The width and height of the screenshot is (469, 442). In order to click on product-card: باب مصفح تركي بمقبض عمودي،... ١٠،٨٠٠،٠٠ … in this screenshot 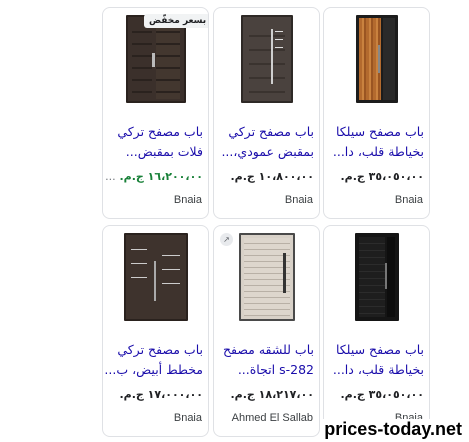, I will do `click(266, 113)`.